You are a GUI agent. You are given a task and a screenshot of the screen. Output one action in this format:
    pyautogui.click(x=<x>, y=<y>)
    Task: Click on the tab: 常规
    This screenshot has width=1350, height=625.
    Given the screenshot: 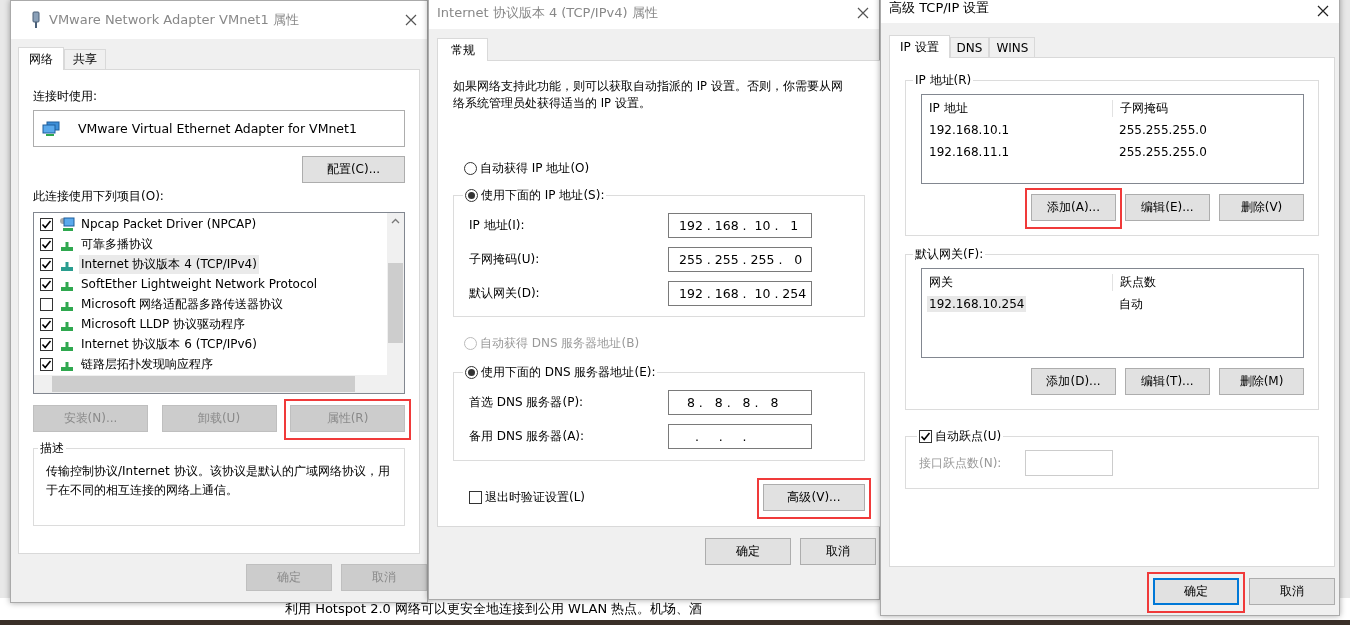 What is the action you would take?
    pyautogui.click(x=462, y=49)
    